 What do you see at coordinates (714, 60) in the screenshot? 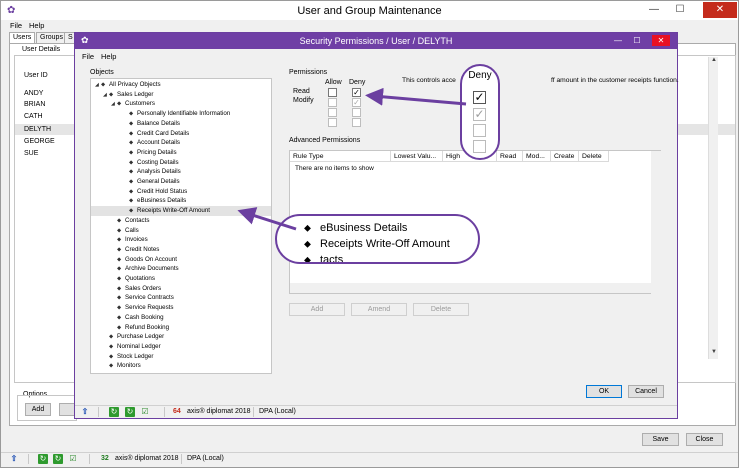
I see `scroll-up-icon: ▲` at bounding box center [714, 60].